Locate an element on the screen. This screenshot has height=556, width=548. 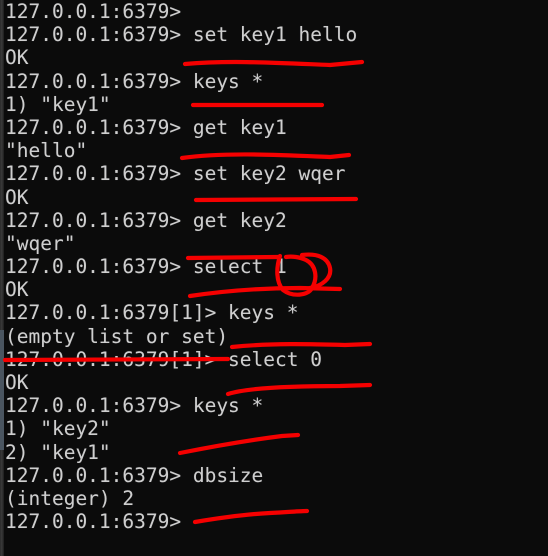
terminal-line-prompt-command: 127.0.0.1:6379[1]> keys * is located at coordinates (152, 313).